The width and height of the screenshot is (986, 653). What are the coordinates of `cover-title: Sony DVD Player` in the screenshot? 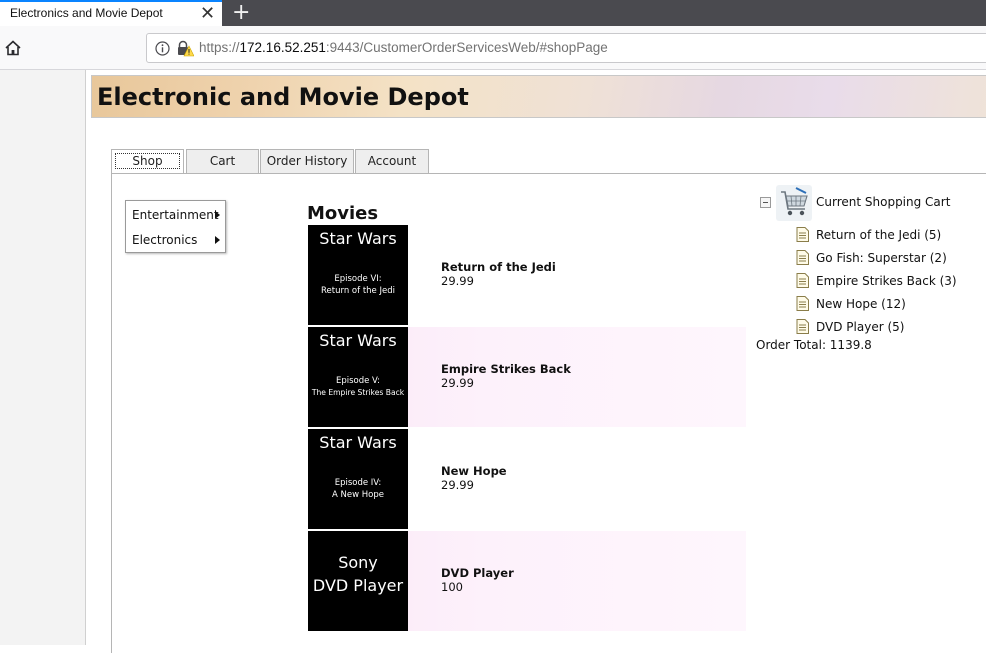 It's located at (358, 574).